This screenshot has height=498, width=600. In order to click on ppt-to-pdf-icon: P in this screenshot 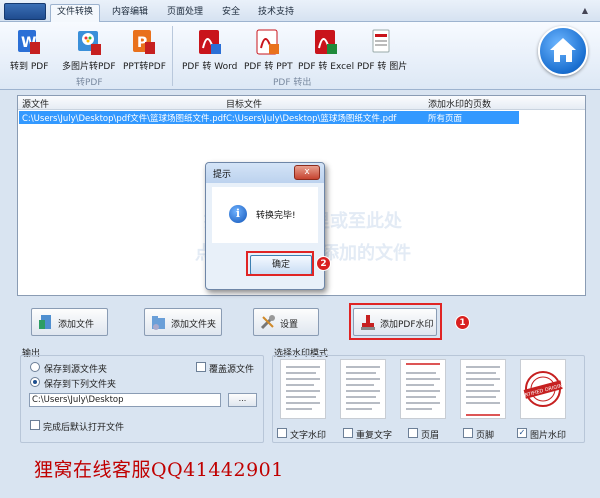, I will do `click(144, 42)`.